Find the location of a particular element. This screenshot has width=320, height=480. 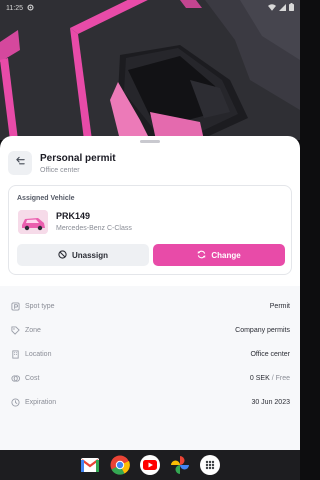

detail-value-text: Company permits is located at coordinates (262, 330).